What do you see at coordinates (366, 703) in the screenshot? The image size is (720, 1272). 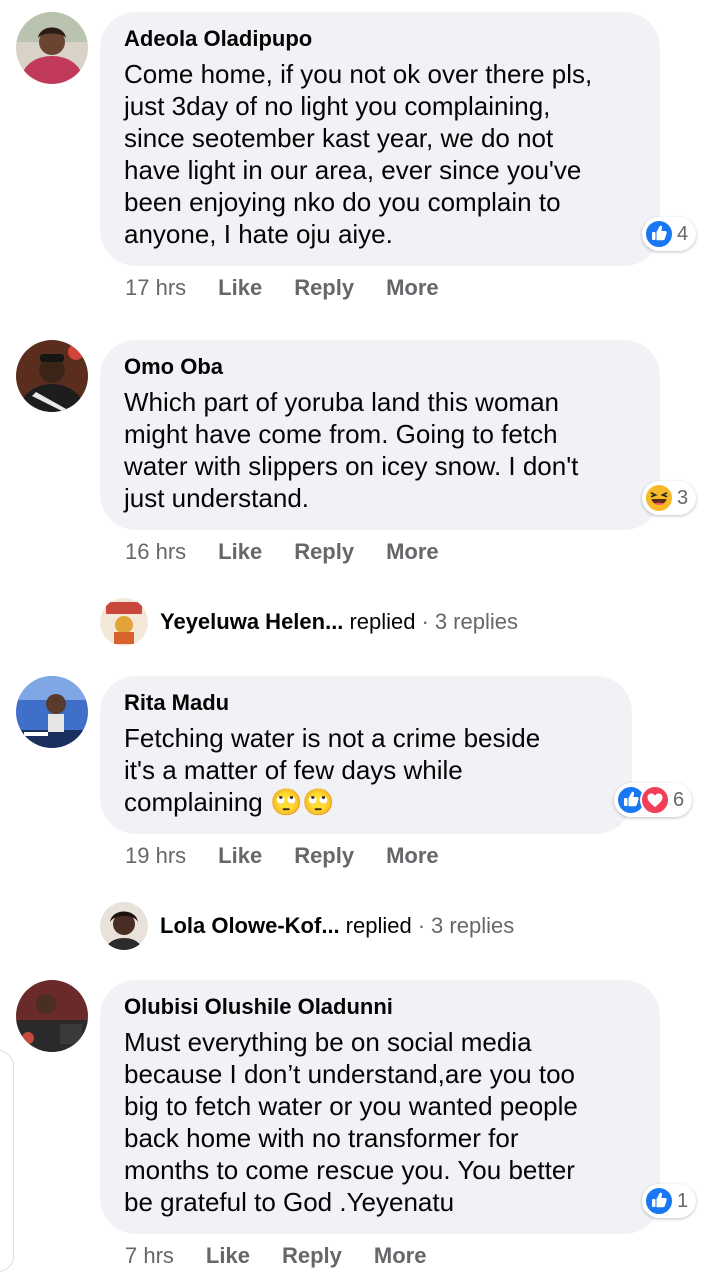 I see `comment-author: Rita Madu` at bounding box center [366, 703].